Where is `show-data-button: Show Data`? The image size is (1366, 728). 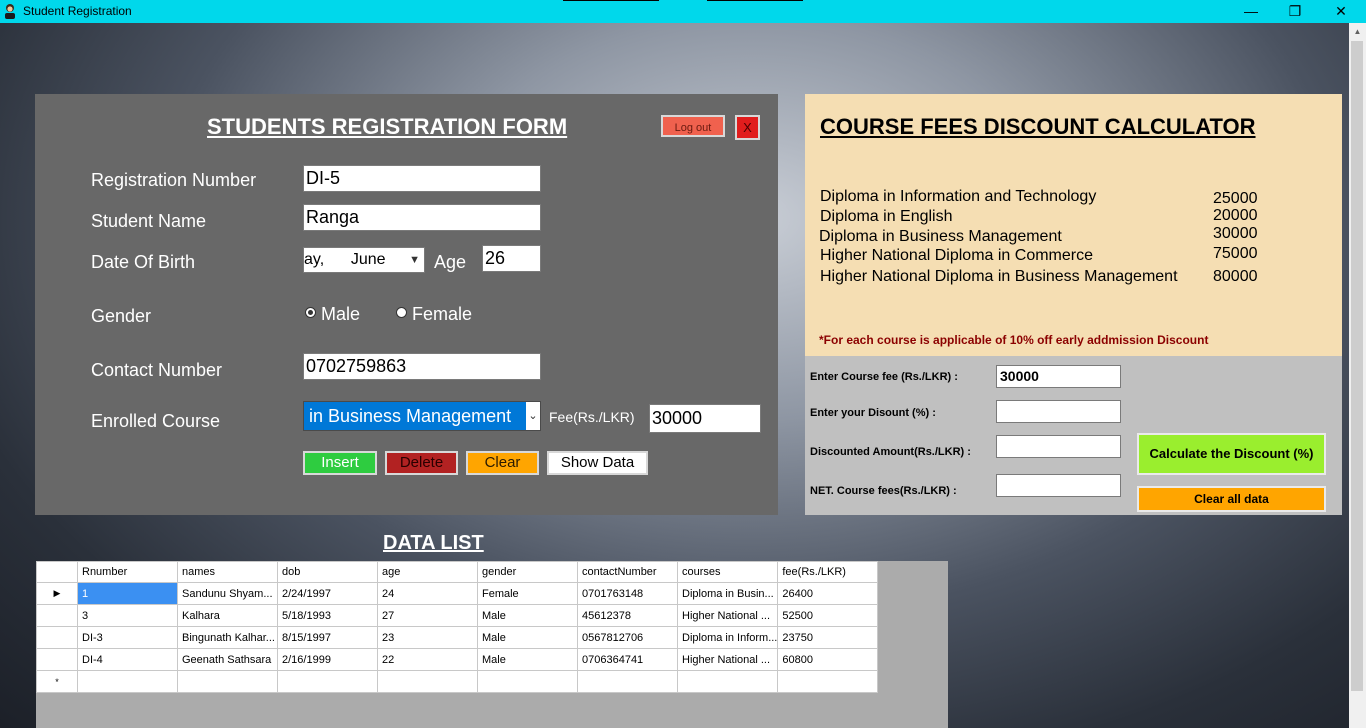
show-data-button: Show Data is located at coordinates (597, 463).